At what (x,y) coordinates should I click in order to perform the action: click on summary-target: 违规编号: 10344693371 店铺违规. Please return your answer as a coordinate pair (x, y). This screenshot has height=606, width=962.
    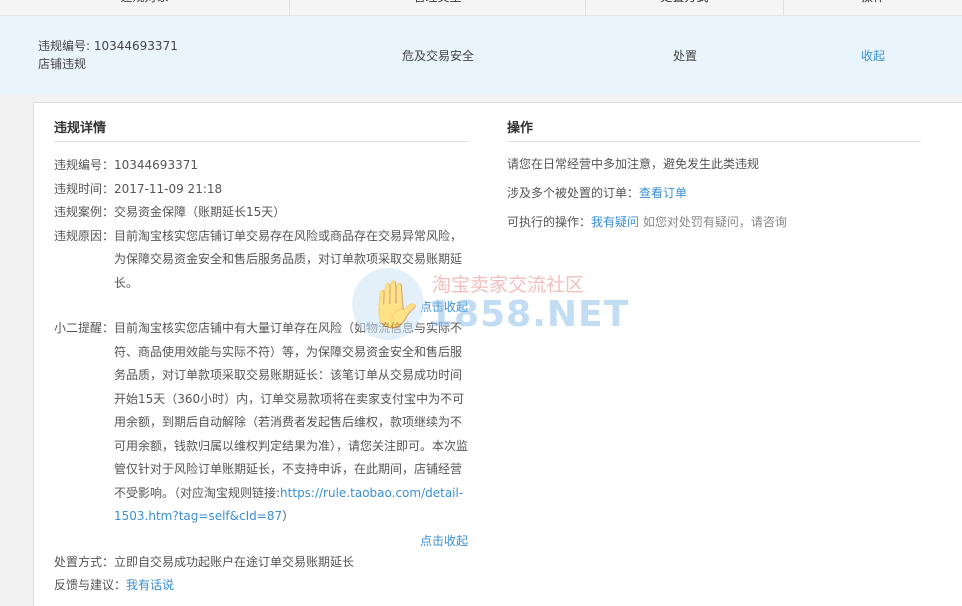
    Looking at the image, I should click on (145, 55).